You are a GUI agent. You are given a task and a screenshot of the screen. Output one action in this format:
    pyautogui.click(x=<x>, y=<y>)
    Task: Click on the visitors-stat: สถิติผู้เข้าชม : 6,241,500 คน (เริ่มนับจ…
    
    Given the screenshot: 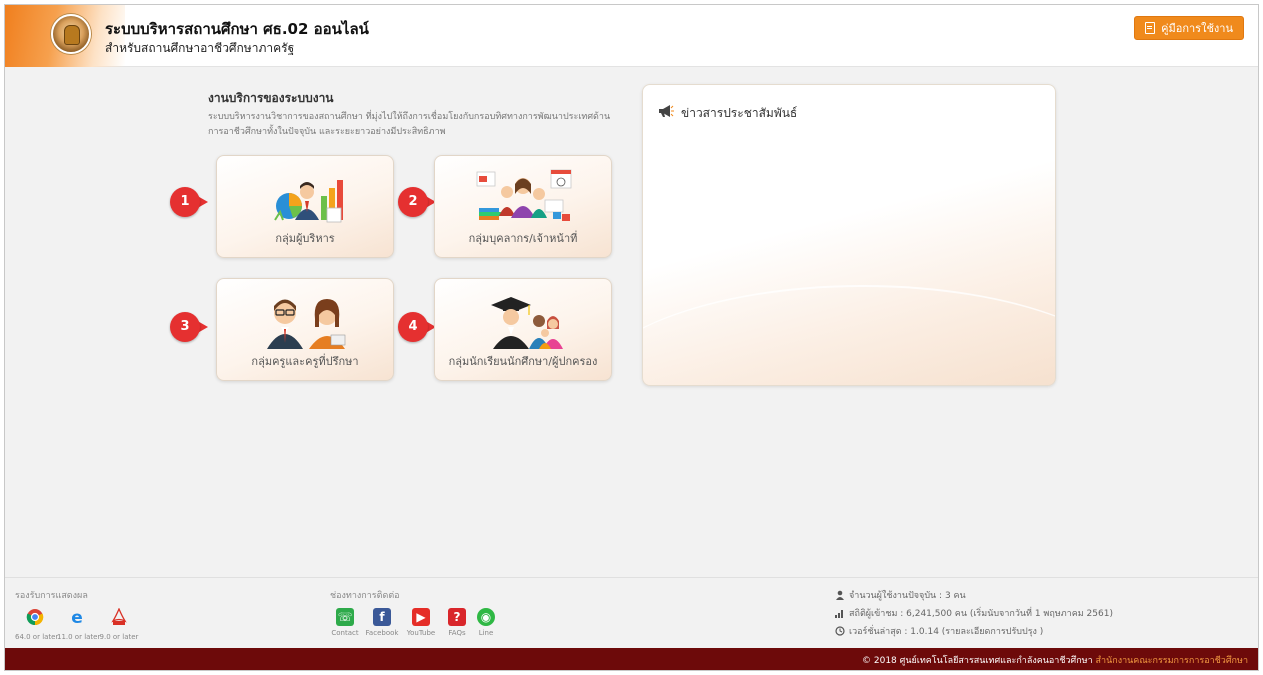 What is the action you would take?
    pyautogui.click(x=974, y=613)
    